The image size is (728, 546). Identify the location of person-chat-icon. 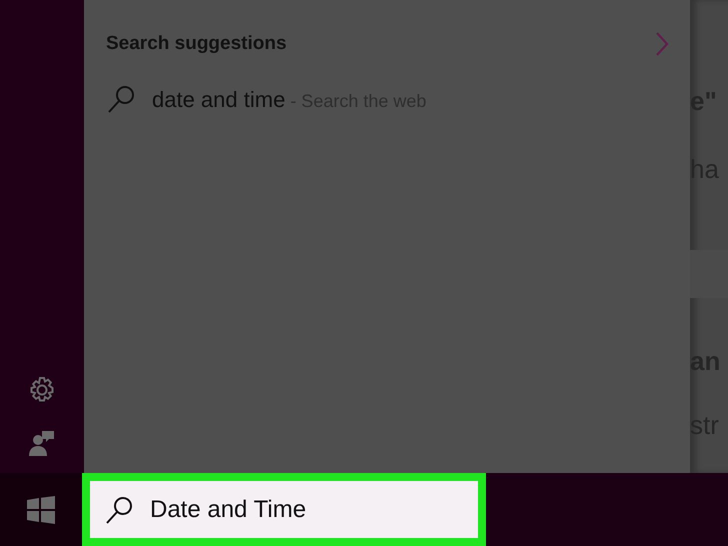
(42, 443).